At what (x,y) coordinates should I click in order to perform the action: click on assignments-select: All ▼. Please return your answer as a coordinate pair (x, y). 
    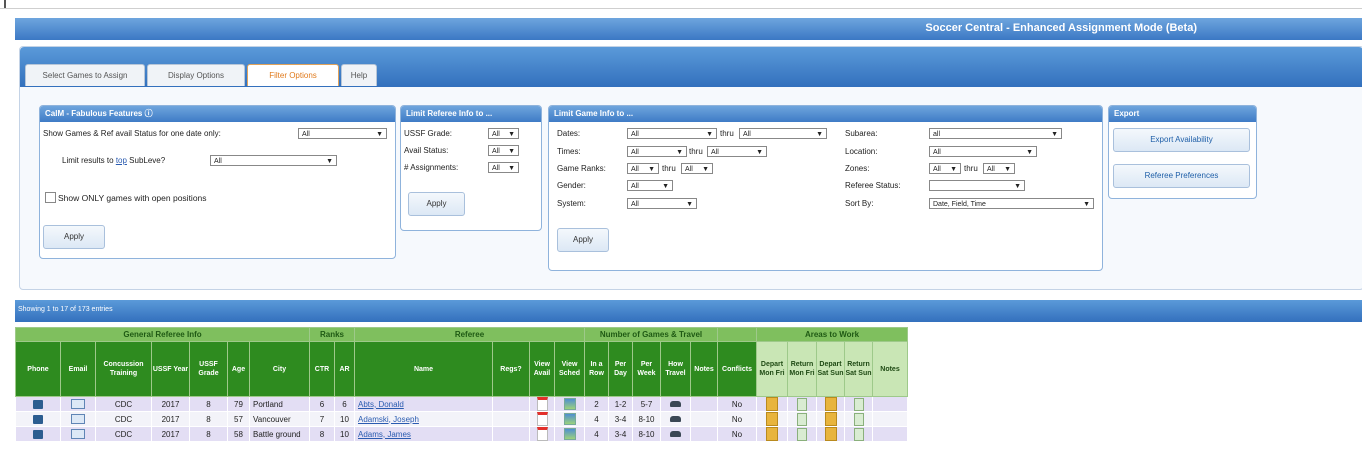
    Looking at the image, I should click on (503, 167).